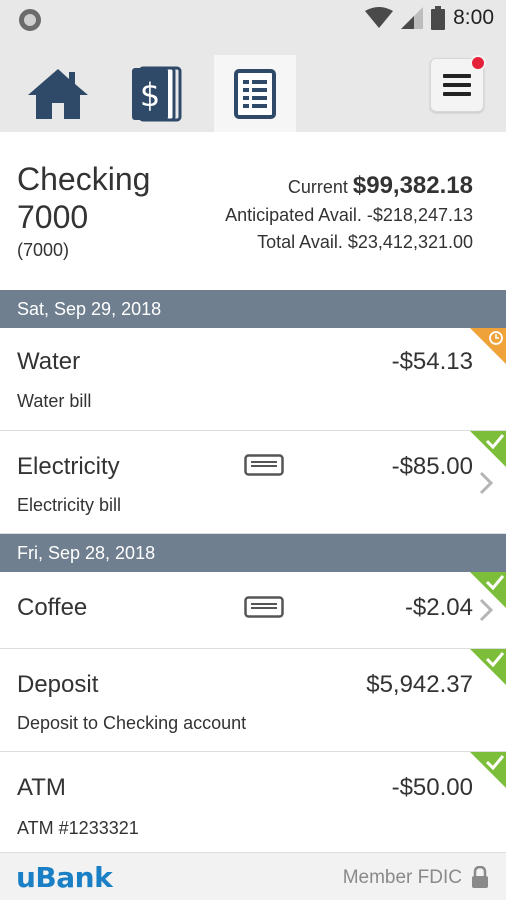  Describe the element at coordinates (253, 309) in the screenshot. I see `date-header: Sat, Sep 29, 2018` at that location.